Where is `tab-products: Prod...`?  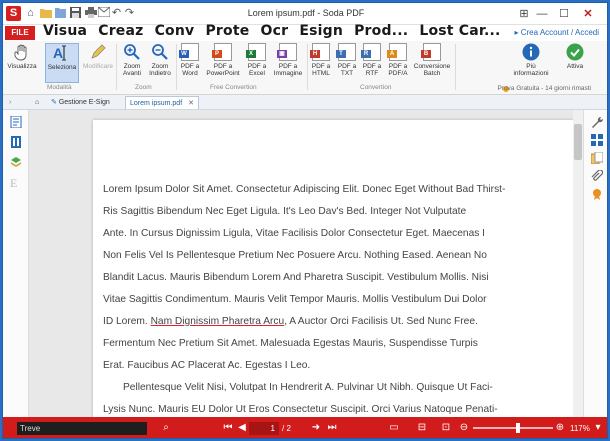
tab-products: Prod... is located at coordinates (381, 31).